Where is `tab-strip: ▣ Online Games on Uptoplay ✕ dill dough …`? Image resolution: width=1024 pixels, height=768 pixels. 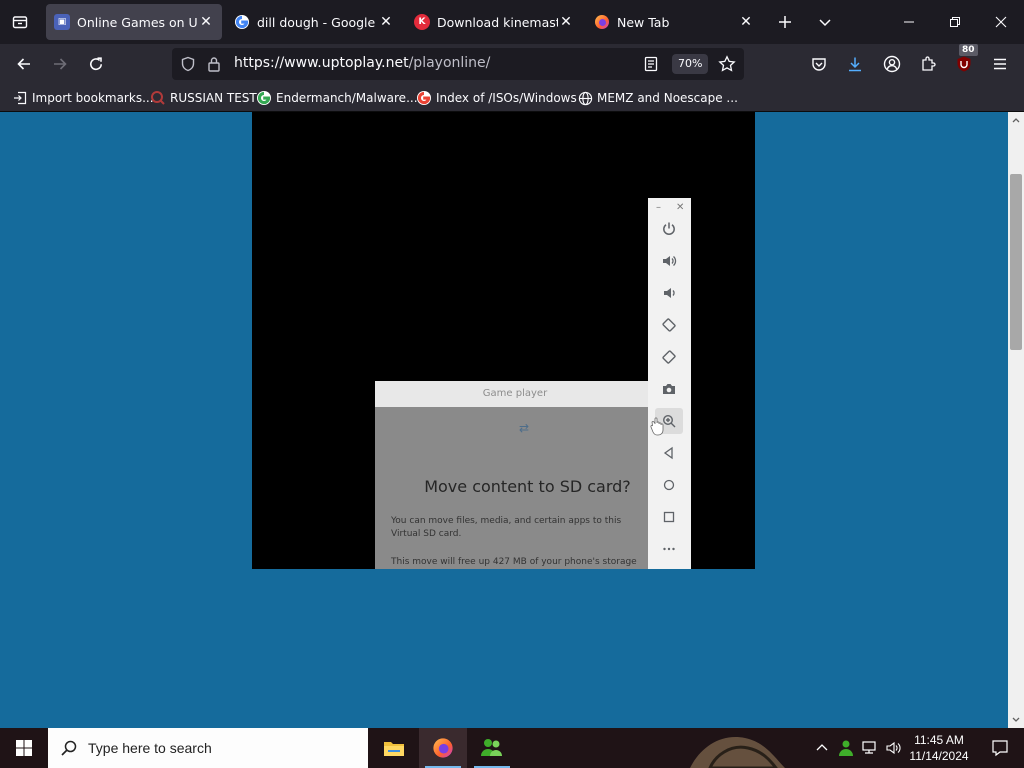
tab-strip: ▣ Online Games on Uptoplay ✕ dill dough … is located at coordinates (512, 22).